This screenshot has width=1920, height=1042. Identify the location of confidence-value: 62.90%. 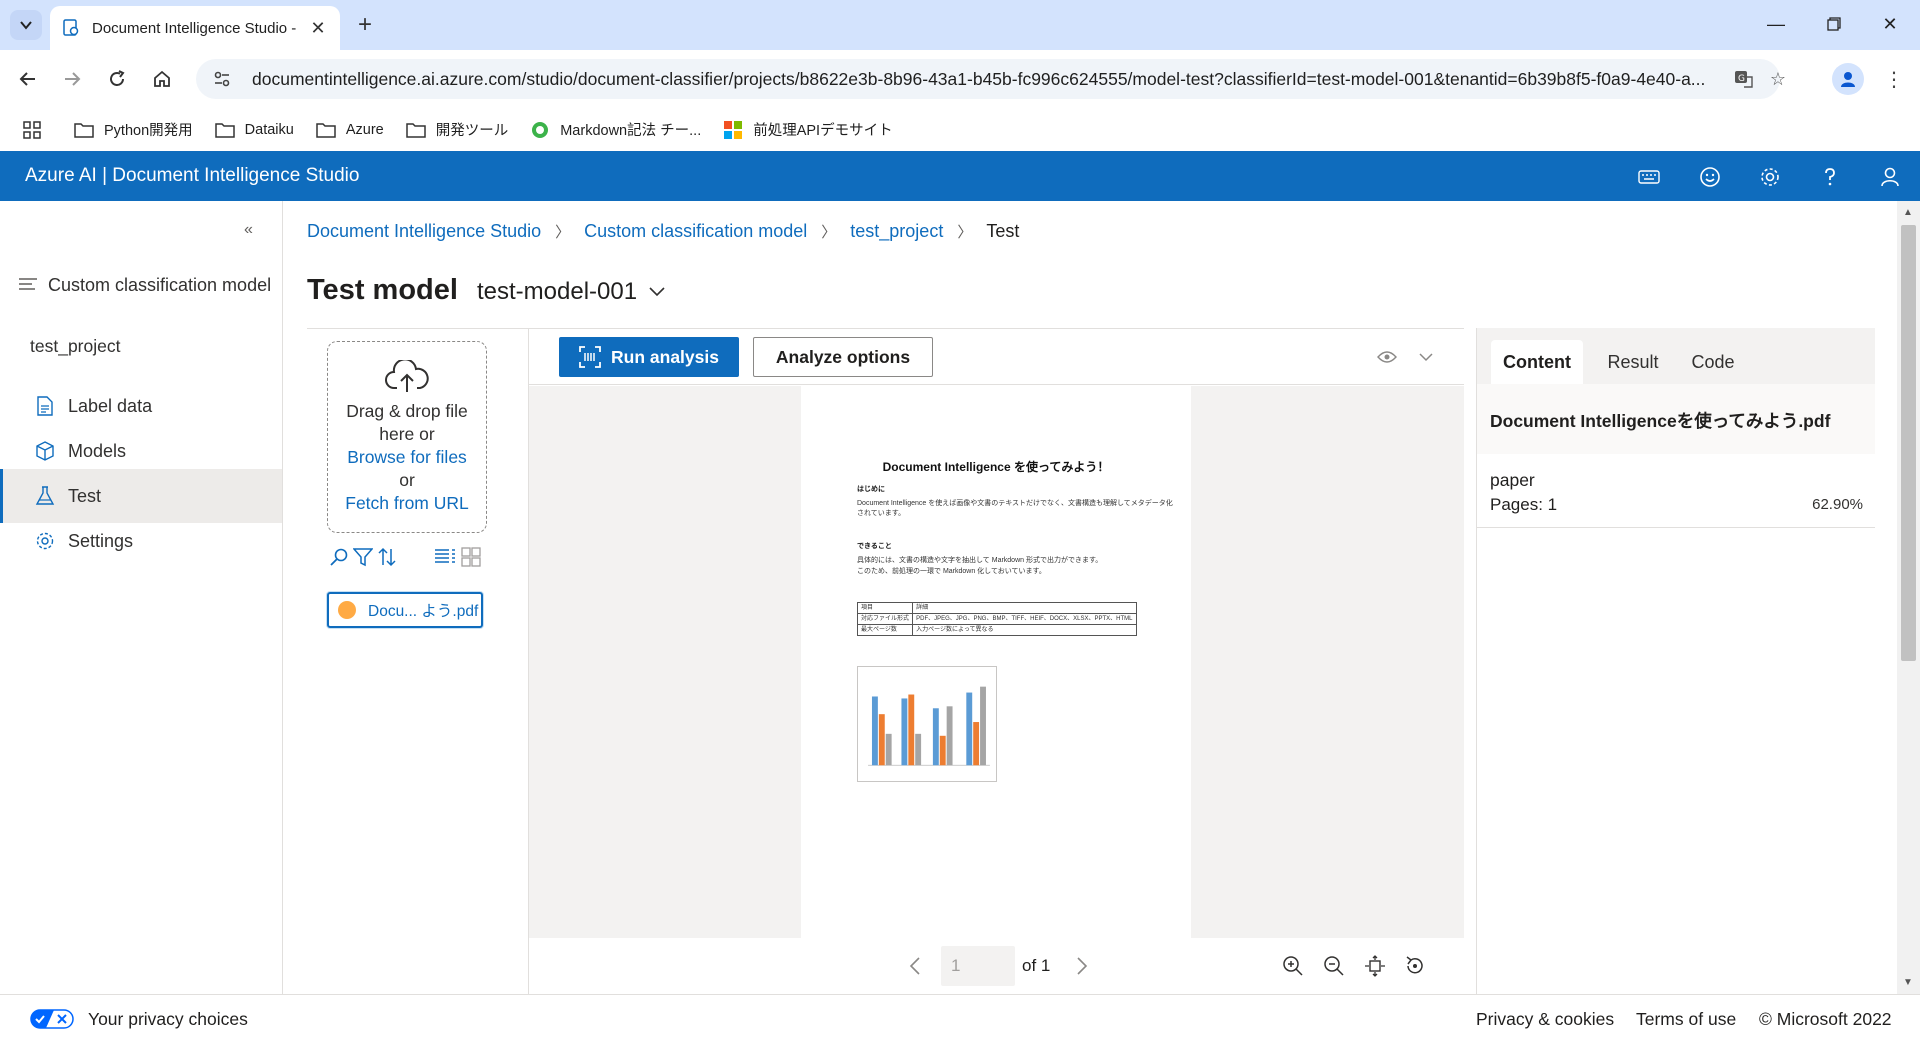
(1837, 504).